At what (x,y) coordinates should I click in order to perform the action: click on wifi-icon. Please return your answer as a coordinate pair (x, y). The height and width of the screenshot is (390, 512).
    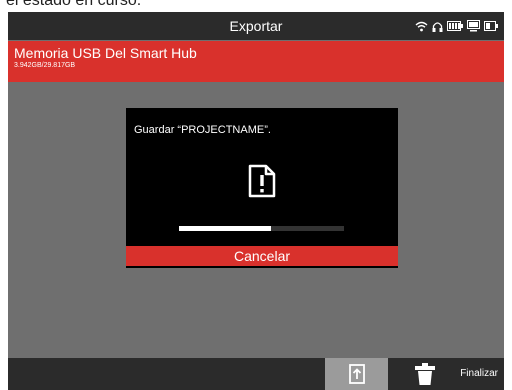
    Looking at the image, I should click on (421, 26).